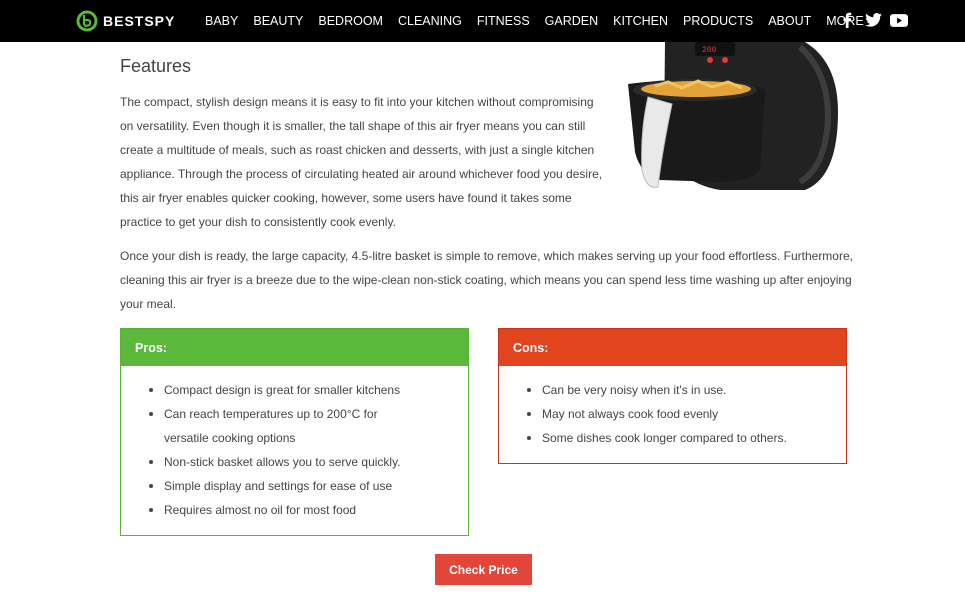  I want to click on facebook-icon, so click(847, 20).